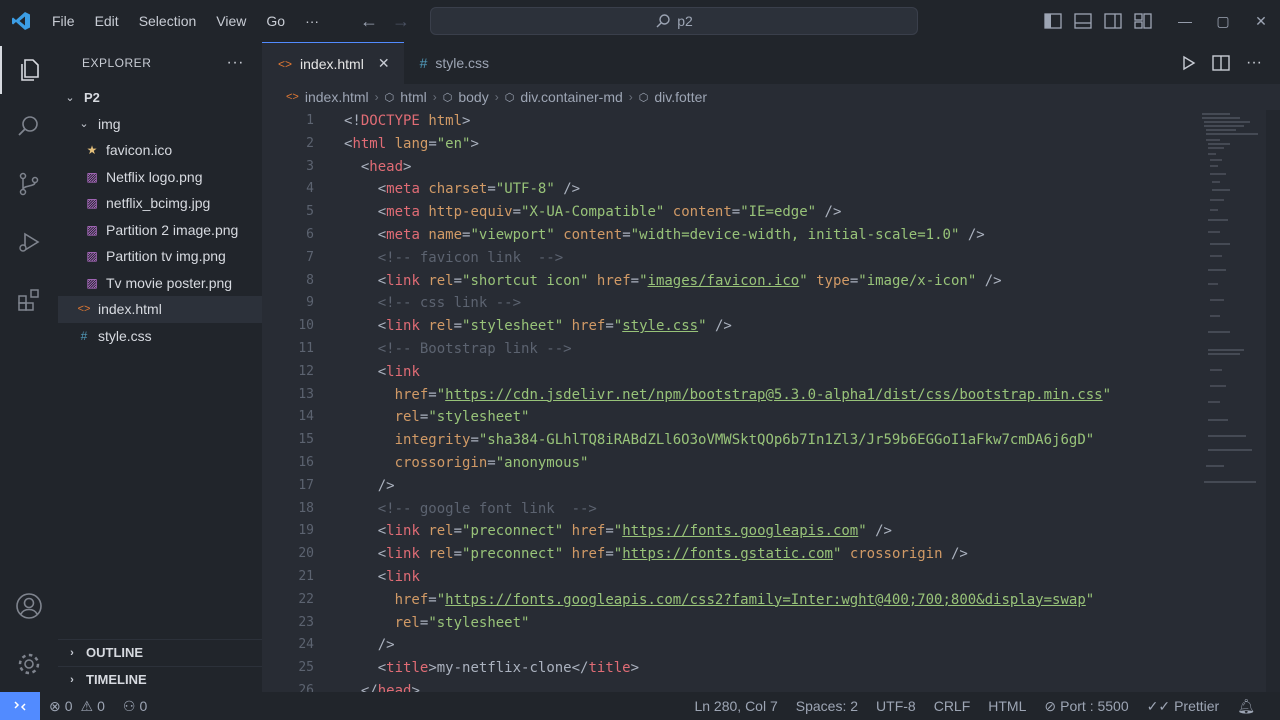  Describe the element at coordinates (160, 652) in the screenshot. I see `outline-section: › OUTLINE` at that location.